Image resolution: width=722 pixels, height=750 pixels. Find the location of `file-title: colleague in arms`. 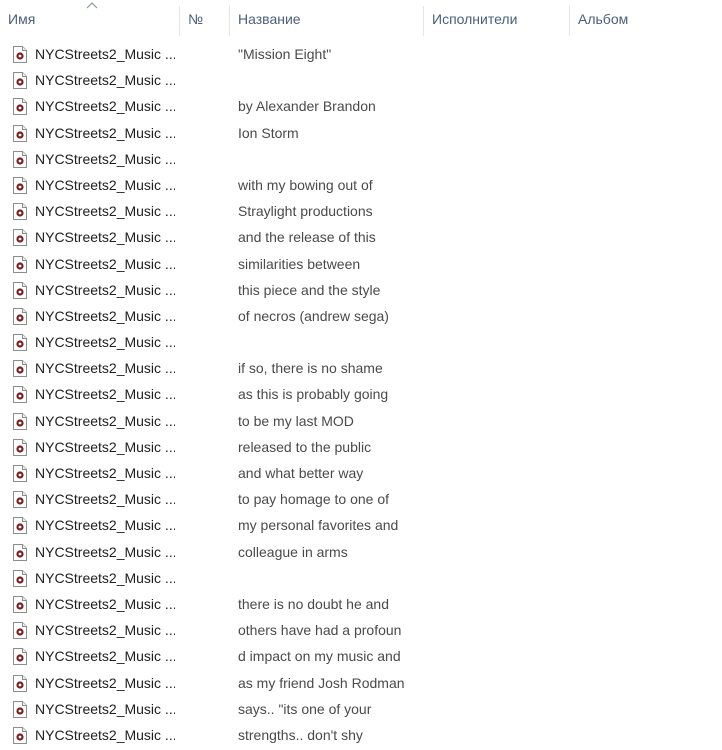

file-title: colleague in arms is located at coordinates (293, 551).